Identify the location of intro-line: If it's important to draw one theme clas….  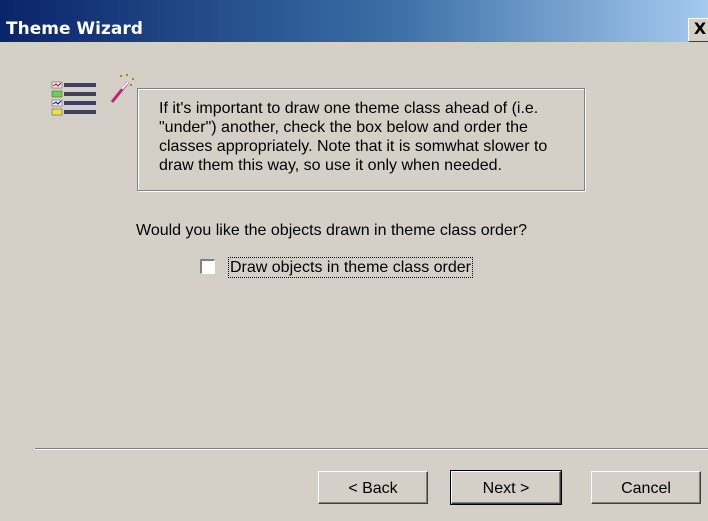
(349, 108).